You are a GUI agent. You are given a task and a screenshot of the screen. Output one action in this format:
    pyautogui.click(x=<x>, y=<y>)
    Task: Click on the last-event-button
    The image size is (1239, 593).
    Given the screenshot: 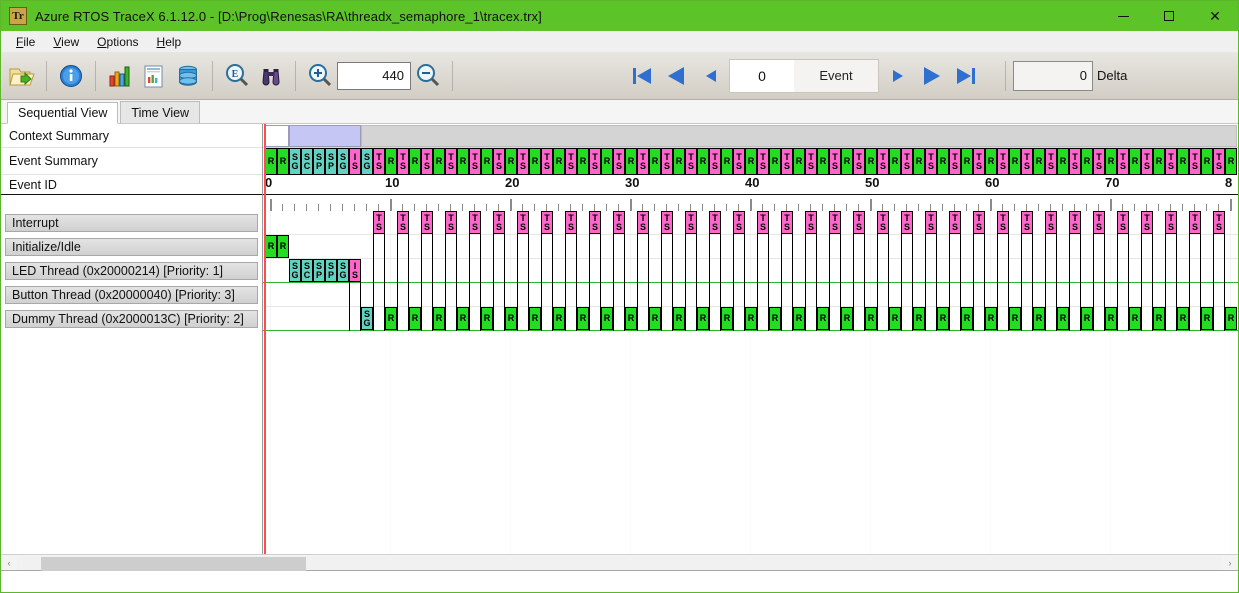 What is the action you would take?
    pyautogui.click(x=966, y=76)
    